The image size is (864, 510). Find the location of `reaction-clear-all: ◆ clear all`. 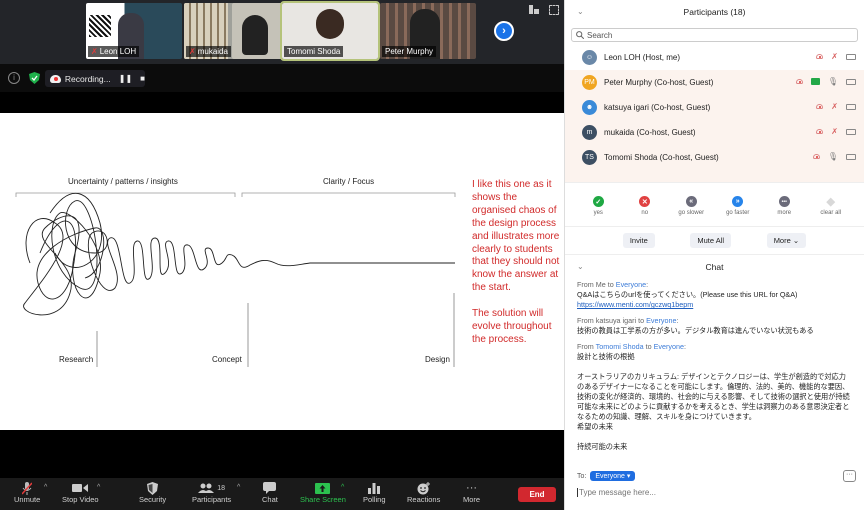

reaction-clear-all: ◆ clear all is located at coordinates (831, 211).